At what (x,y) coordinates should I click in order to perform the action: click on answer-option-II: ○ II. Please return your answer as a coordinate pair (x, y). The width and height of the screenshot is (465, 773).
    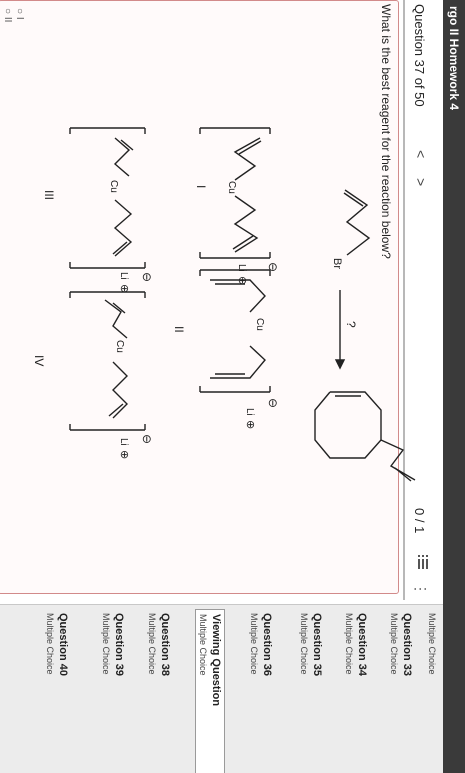
    Looking at the image, I should click on (7, 15).